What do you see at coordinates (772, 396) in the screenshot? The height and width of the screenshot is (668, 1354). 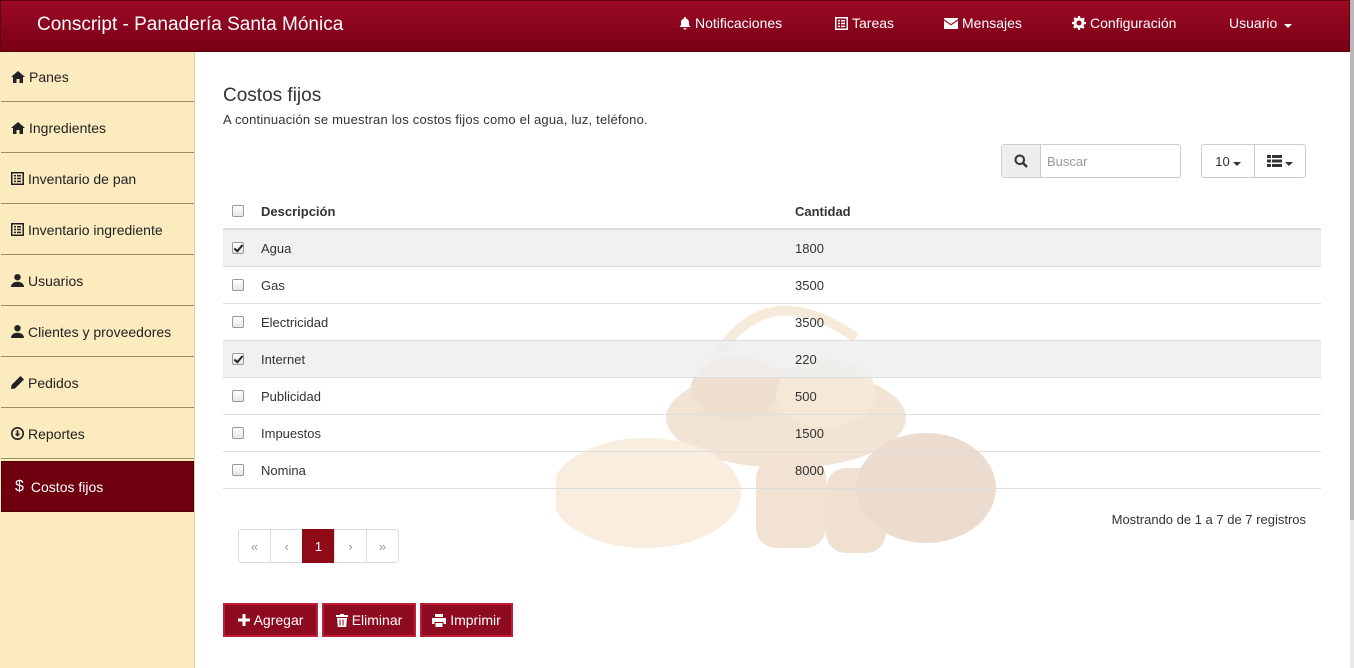 I see `table-row: Publicidad 500` at bounding box center [772, 396].